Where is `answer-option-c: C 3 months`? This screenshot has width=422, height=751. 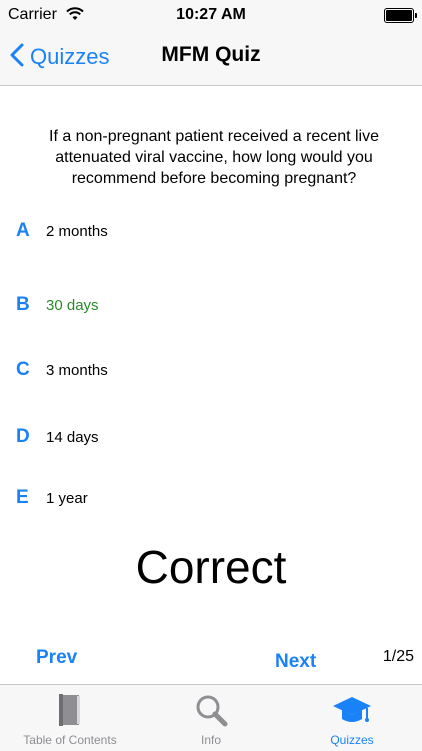 answer-option-c: C 3 months is located at coordinates (206, 370).